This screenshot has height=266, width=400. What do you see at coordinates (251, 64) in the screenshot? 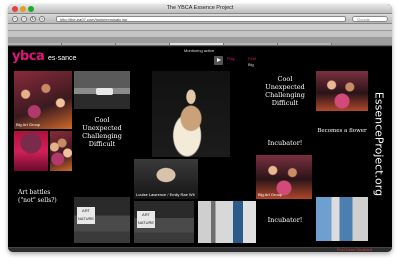
I see `big-label: Big` at bounding box center [251, 64].